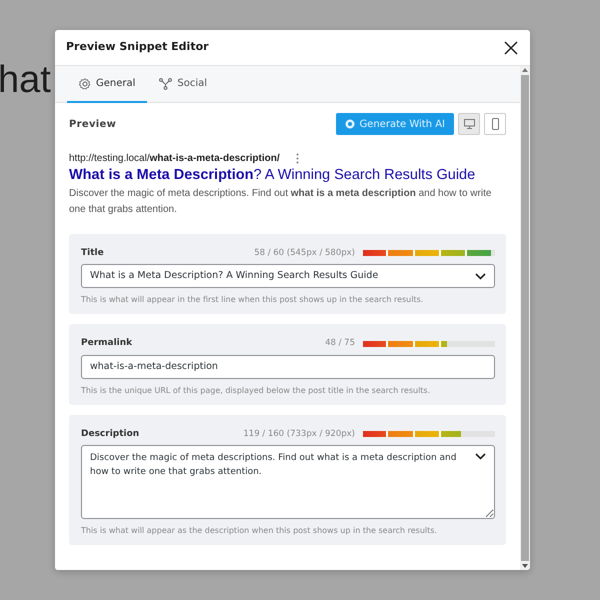  Describe the element at coordinates (174, 159) in the screenshot. I see `preview-url: http://testing.local/what-is-a-meta-description/` at that location.